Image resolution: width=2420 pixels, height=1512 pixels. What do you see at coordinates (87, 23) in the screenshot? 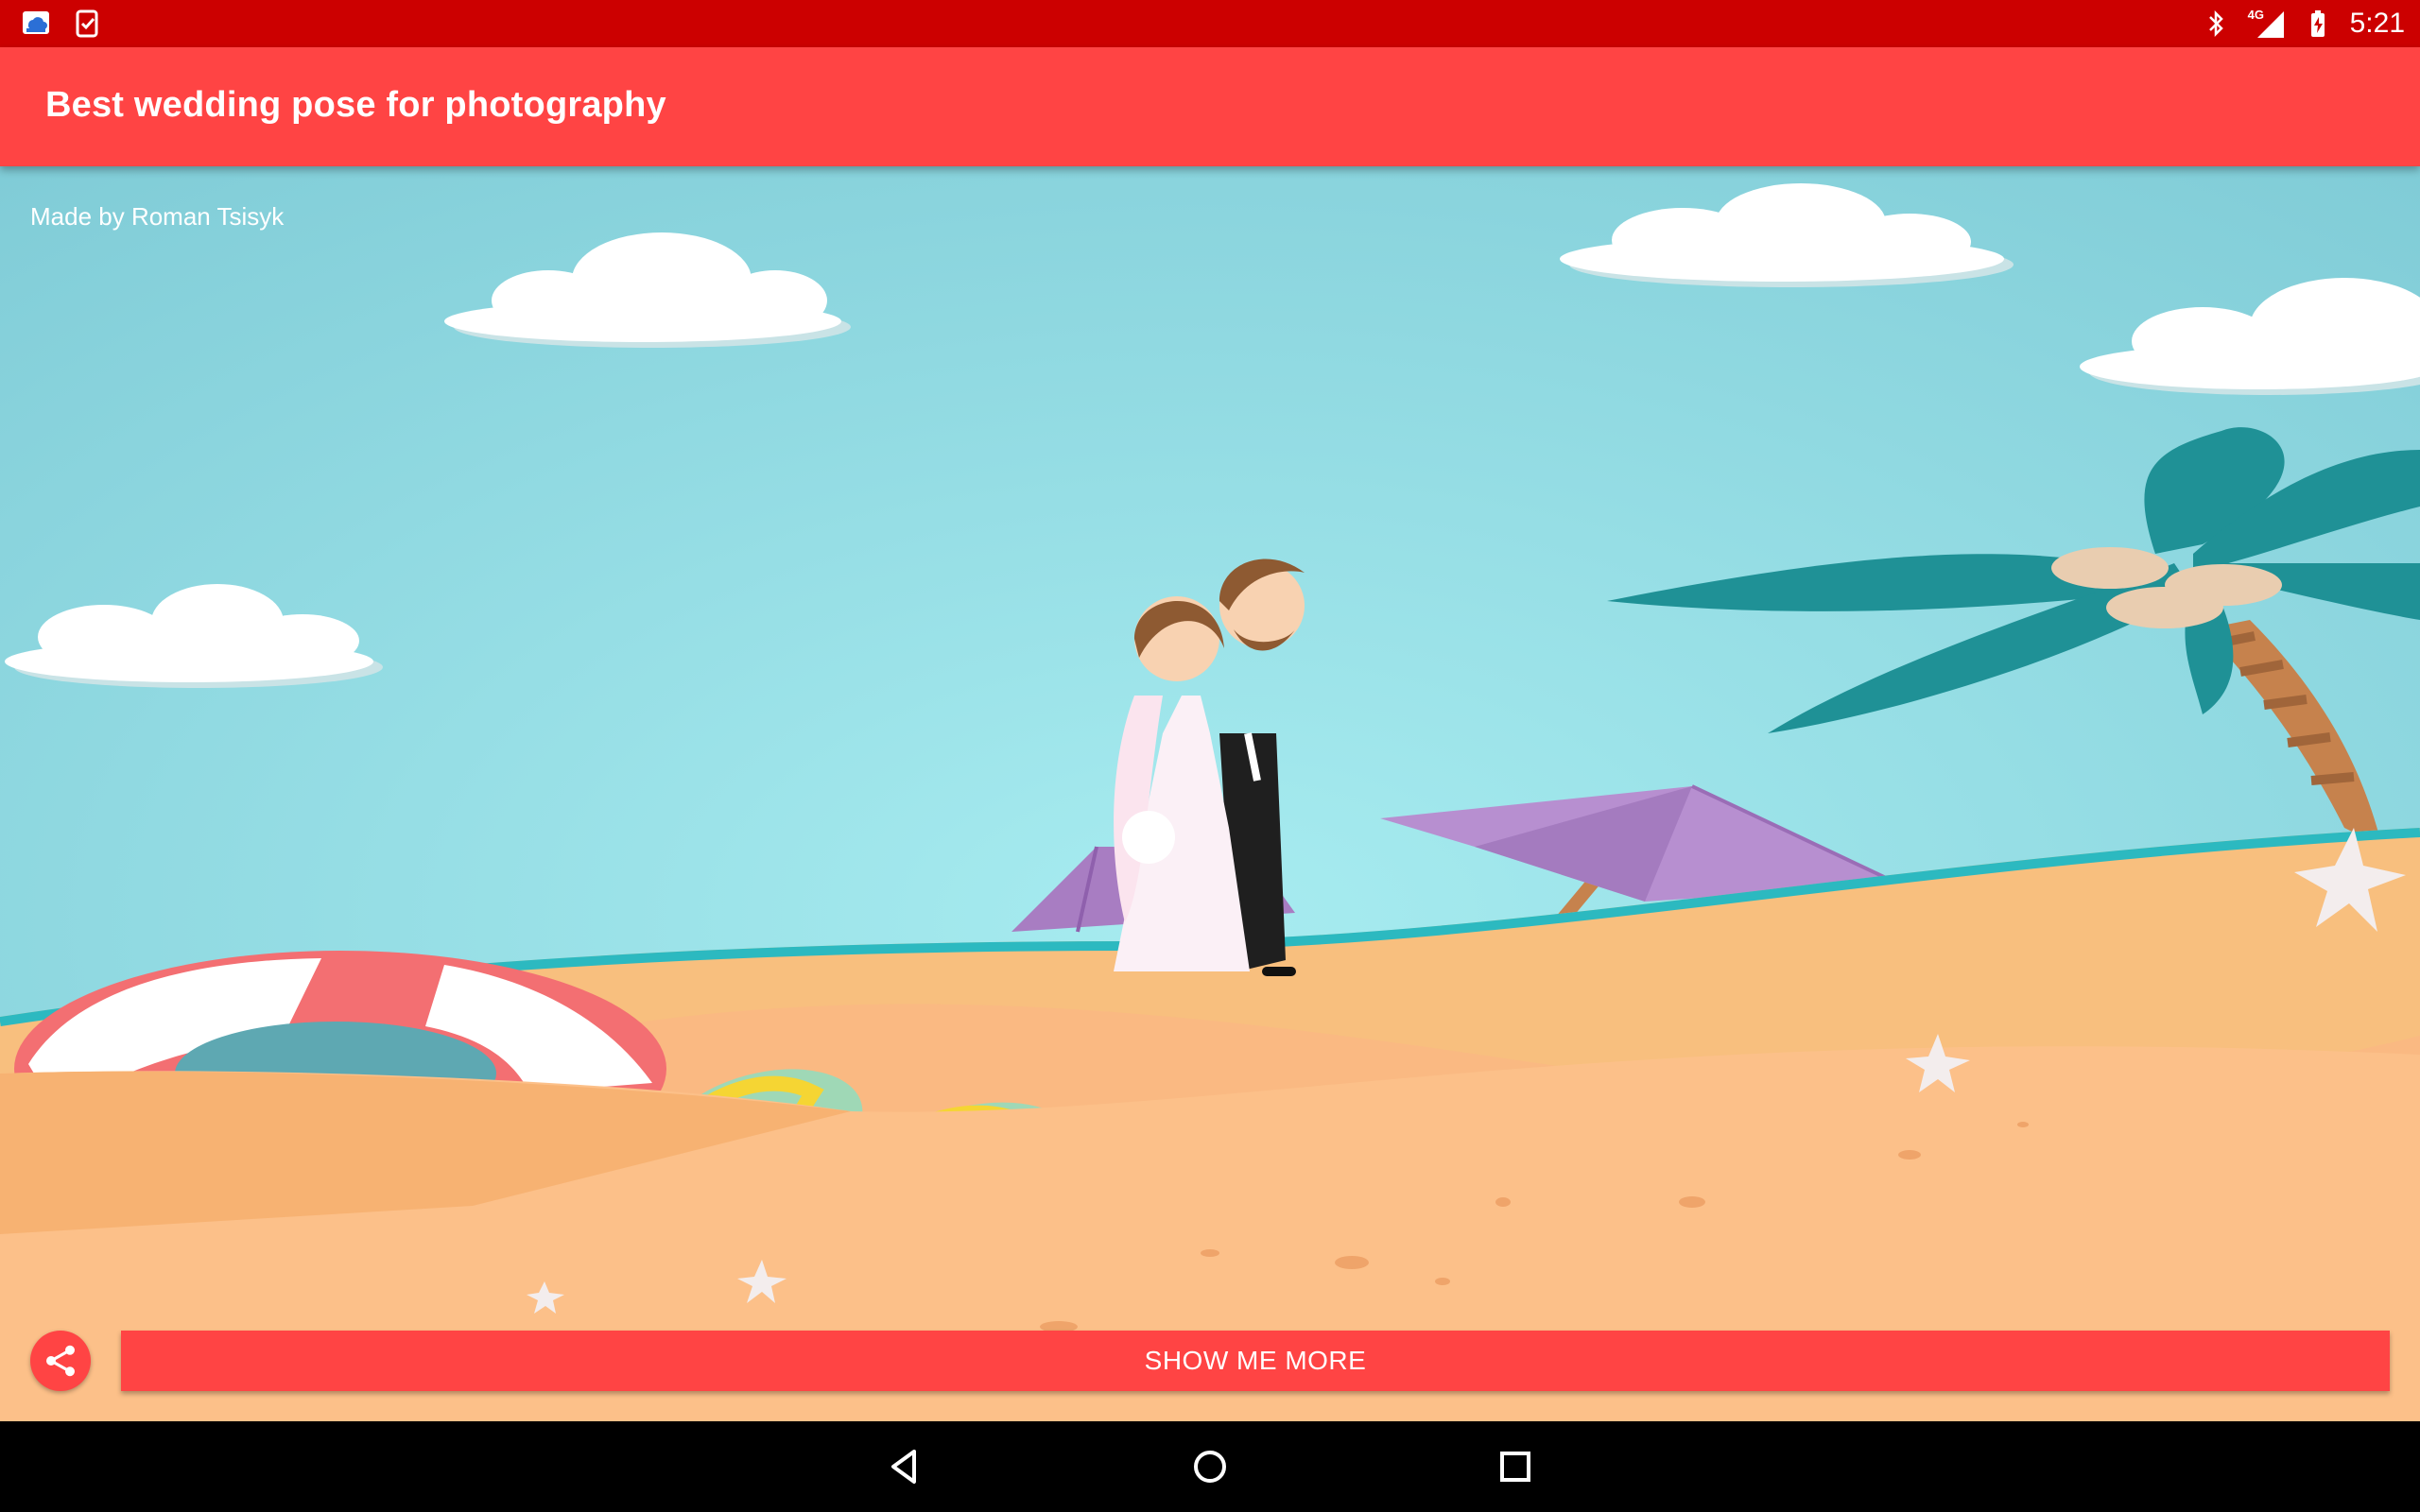
I see `clipboard-check-icon` at bounding box center [87, 23].